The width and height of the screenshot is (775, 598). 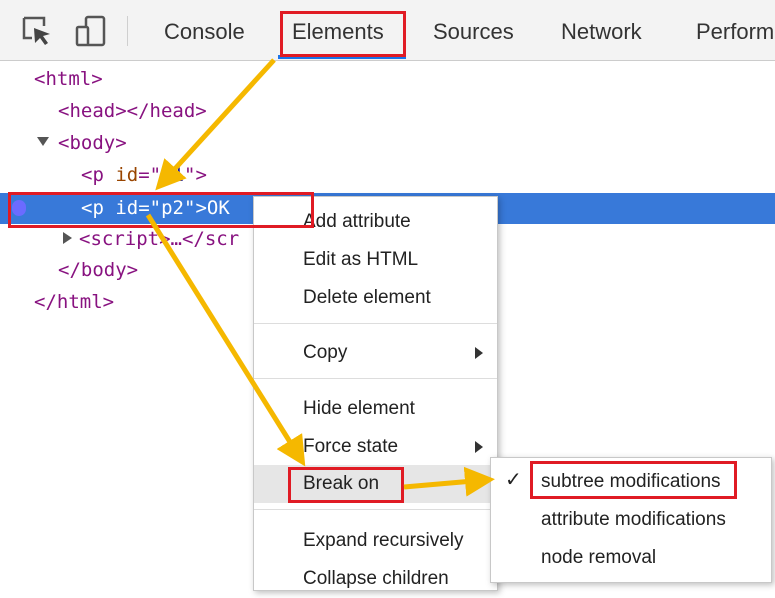 I want to click on inspect-element-icon, so click(x=37, y=31).